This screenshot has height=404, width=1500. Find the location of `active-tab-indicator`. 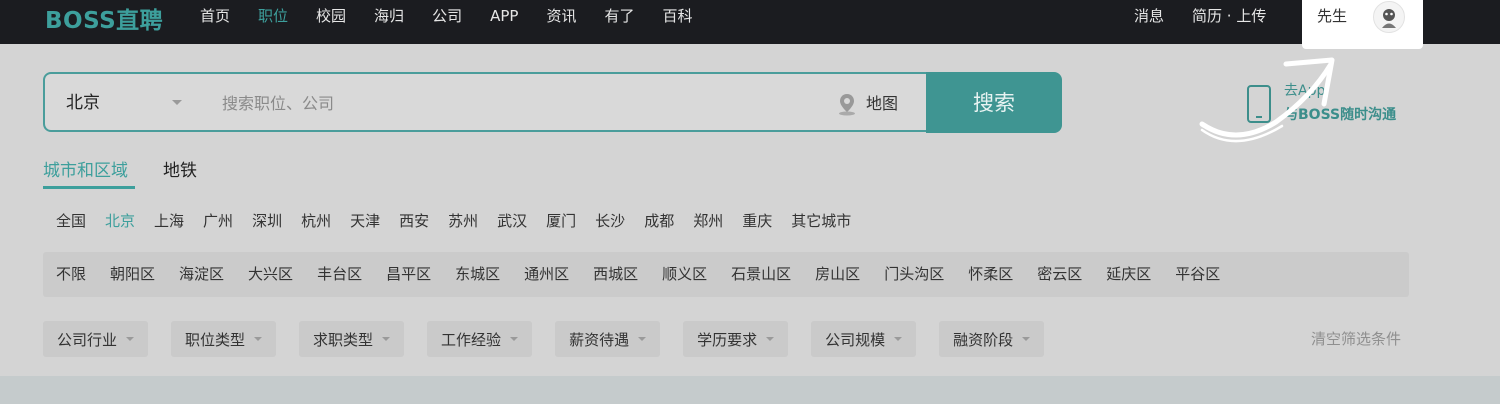

active-tab-indicator is located at coordinates (89, 187).